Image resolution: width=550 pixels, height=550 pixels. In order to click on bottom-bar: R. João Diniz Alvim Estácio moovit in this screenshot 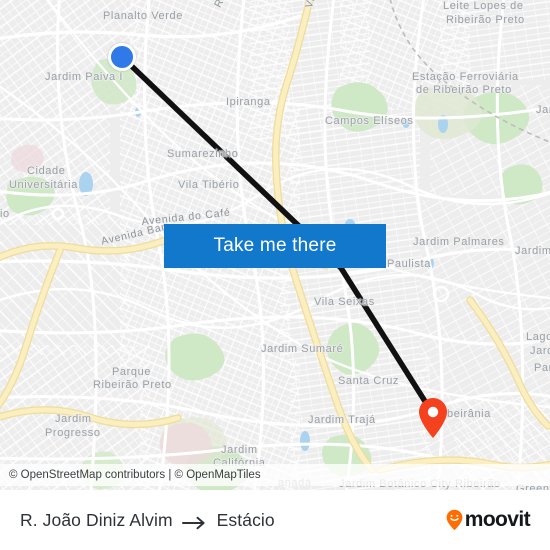, I will do `click(275, 520)`.